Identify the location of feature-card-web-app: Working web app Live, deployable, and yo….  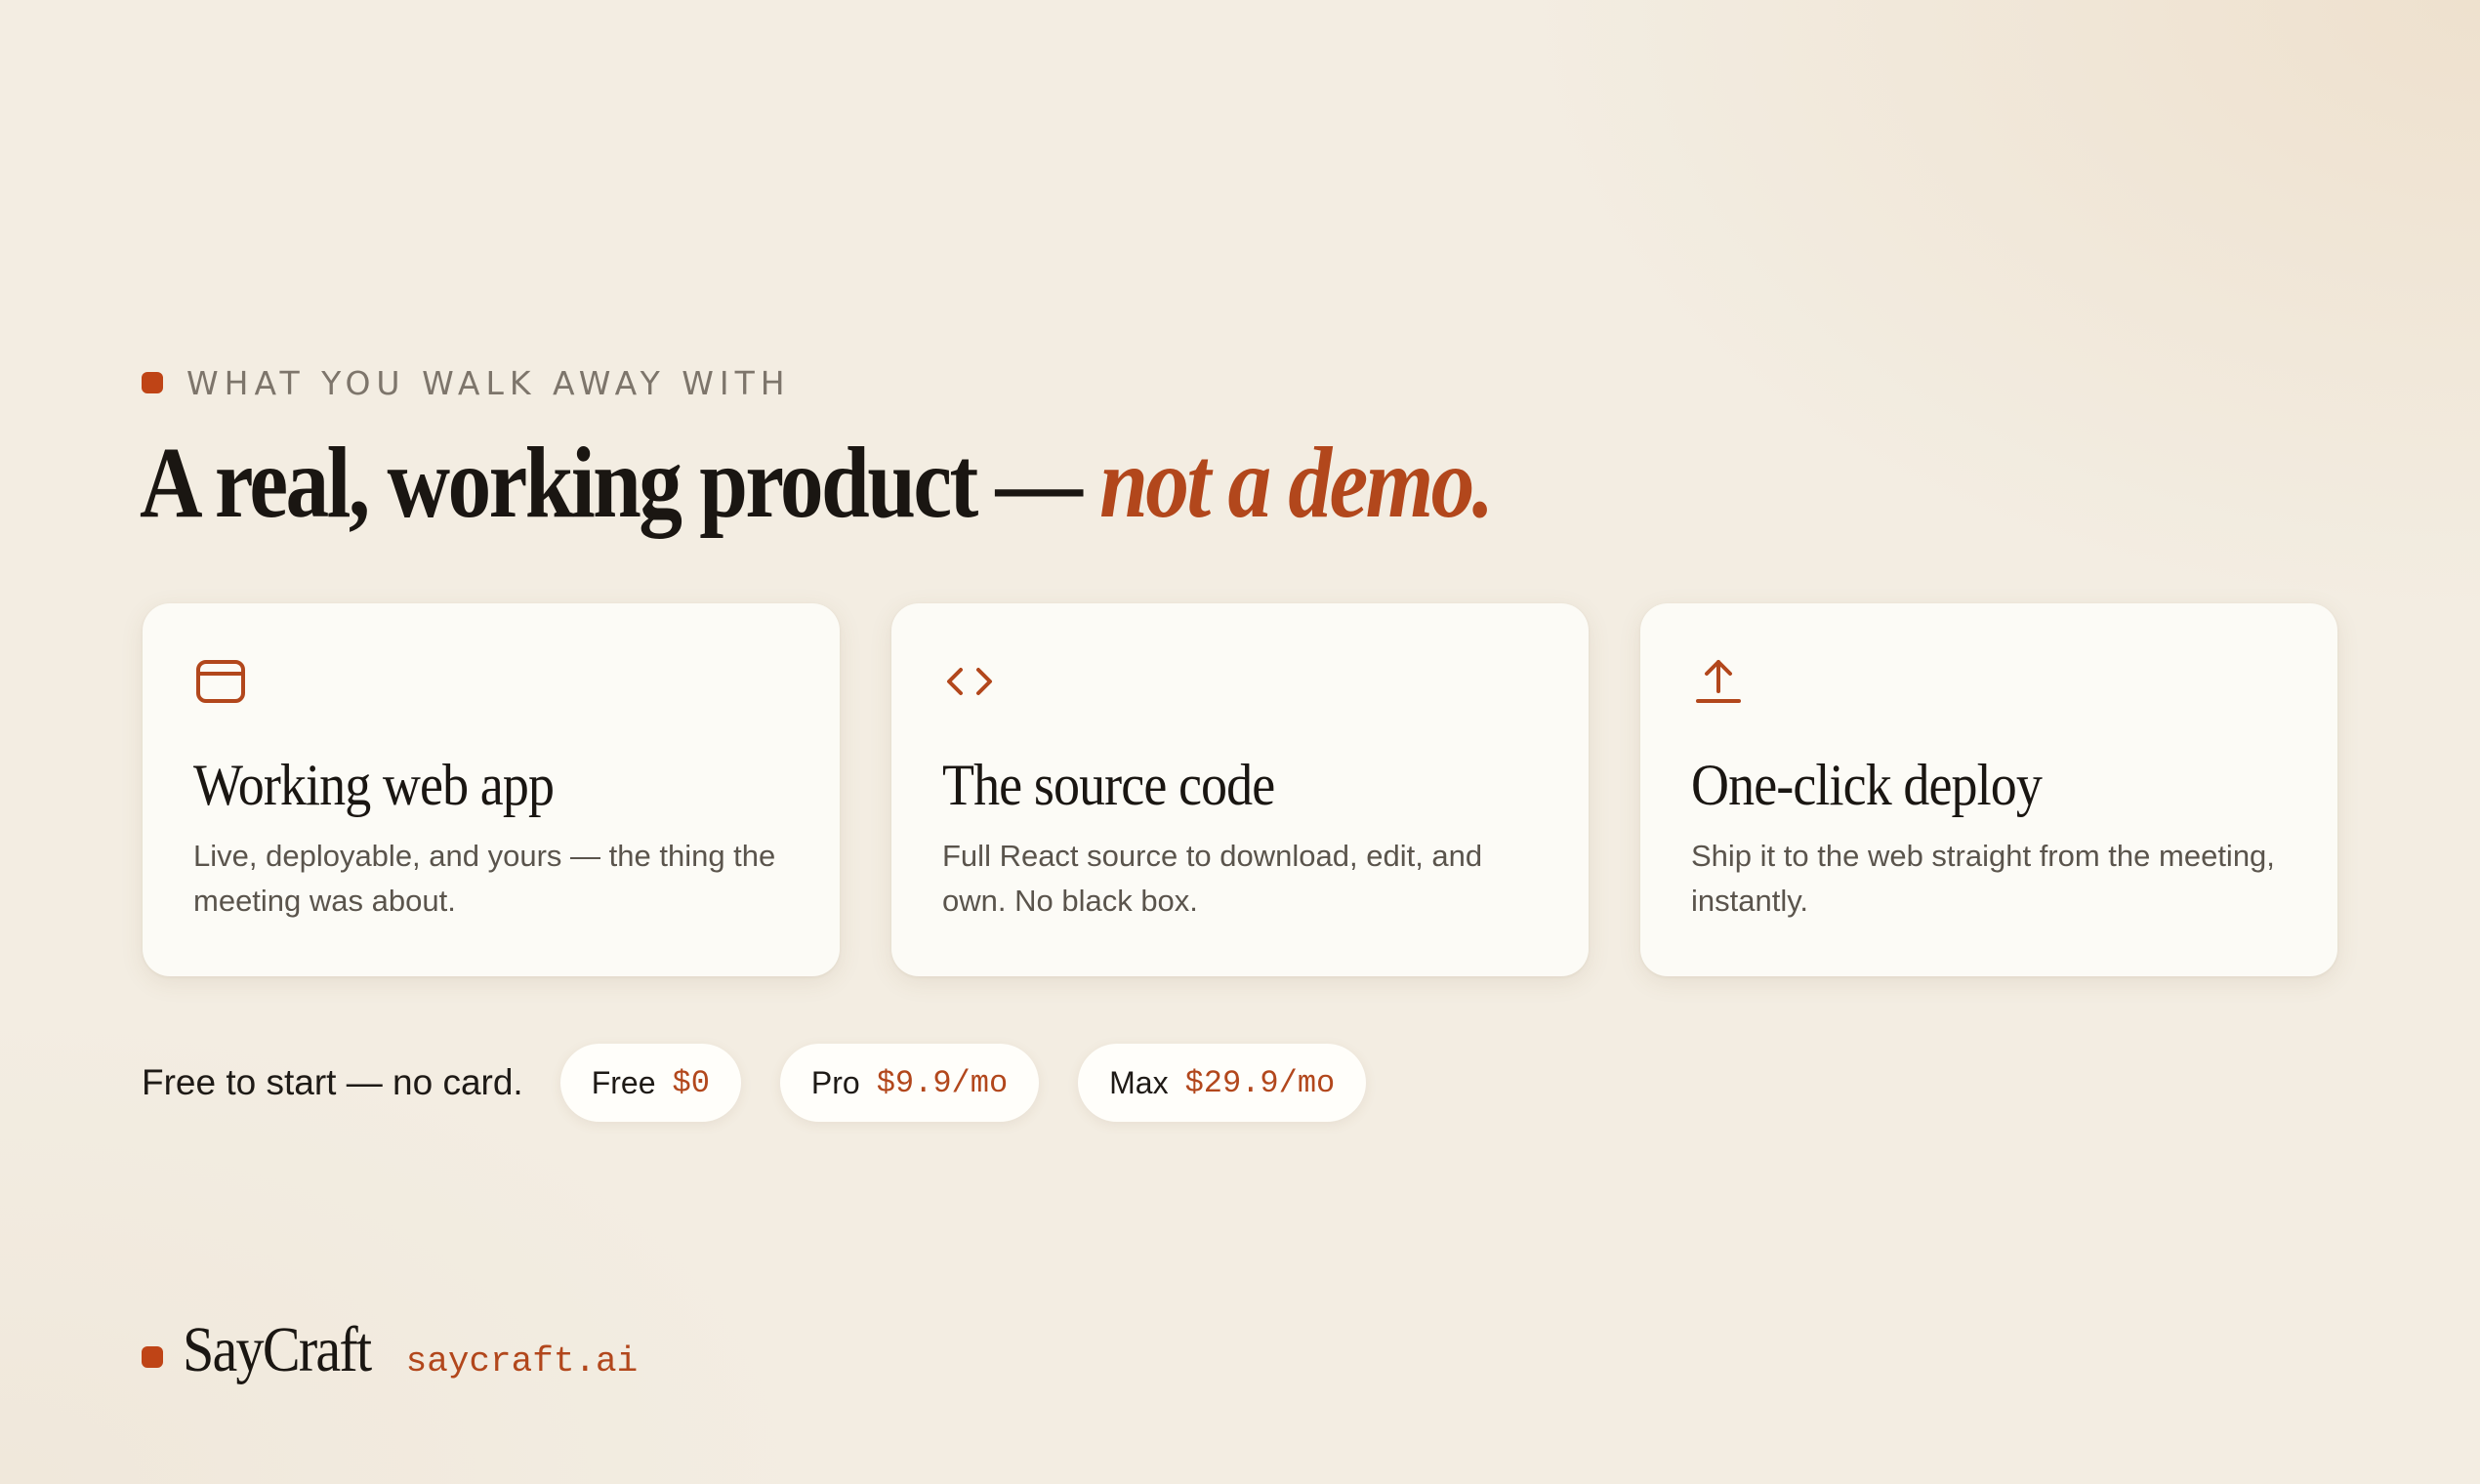
(491, 790).